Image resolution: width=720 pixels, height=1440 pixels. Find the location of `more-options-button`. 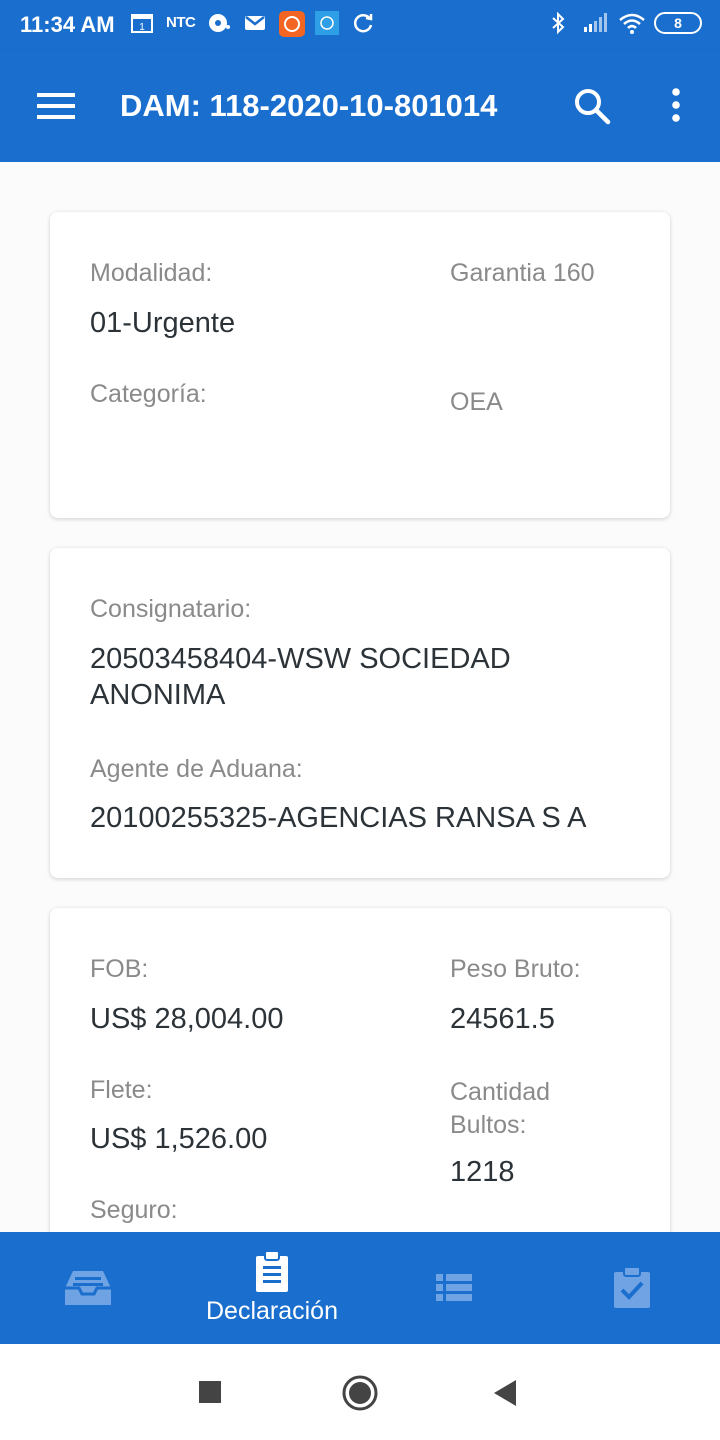

more-options-button is located at coordinates (676, 106).